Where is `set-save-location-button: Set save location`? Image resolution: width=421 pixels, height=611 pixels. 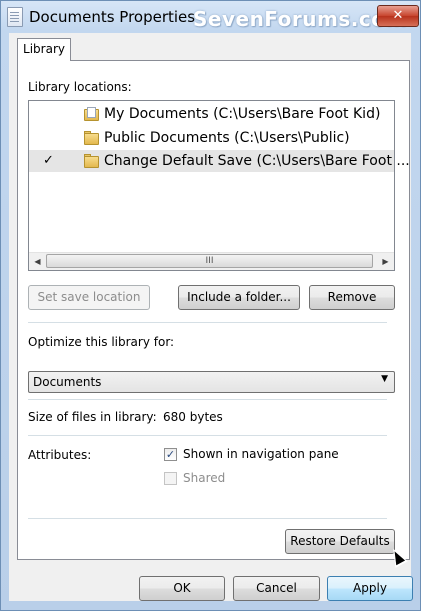
set-save-location-button: Set save location is located at coordinates (89, 297).